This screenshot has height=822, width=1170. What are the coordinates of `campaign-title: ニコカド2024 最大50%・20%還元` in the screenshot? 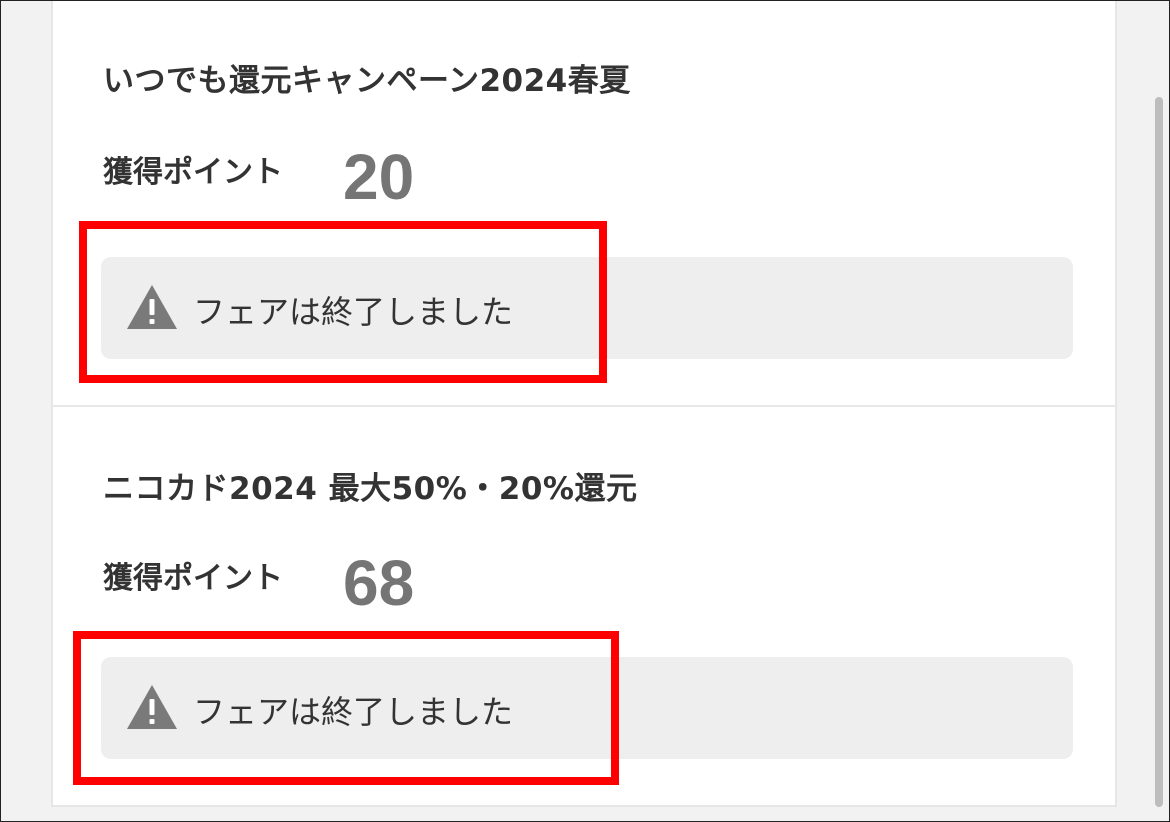 It's located at (370, 489).